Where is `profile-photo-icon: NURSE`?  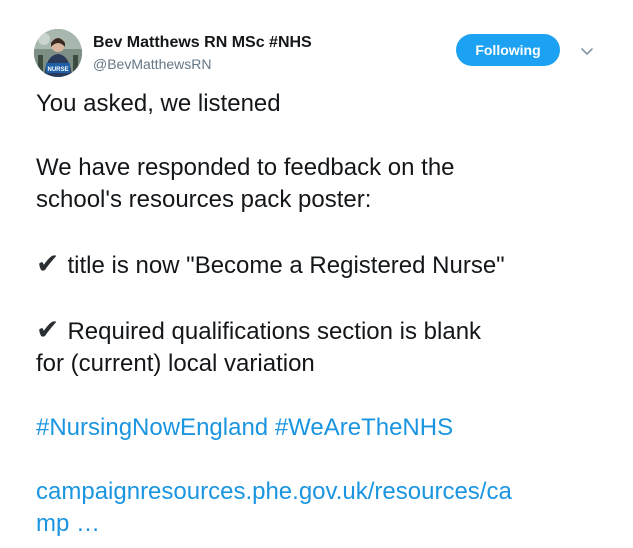
profile-photo-icon: NURSE is located at coordinates (58, 53).